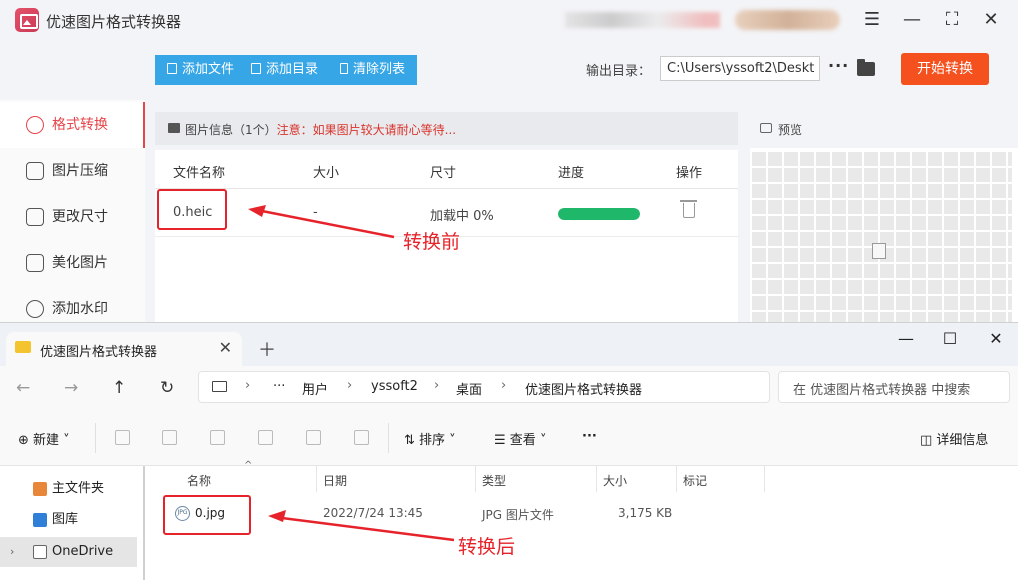 This screenshot has width=1018, height=580. Describe the element at coordinates (23, 388) in the screenshot. I see `back-icon: ←` at that location.